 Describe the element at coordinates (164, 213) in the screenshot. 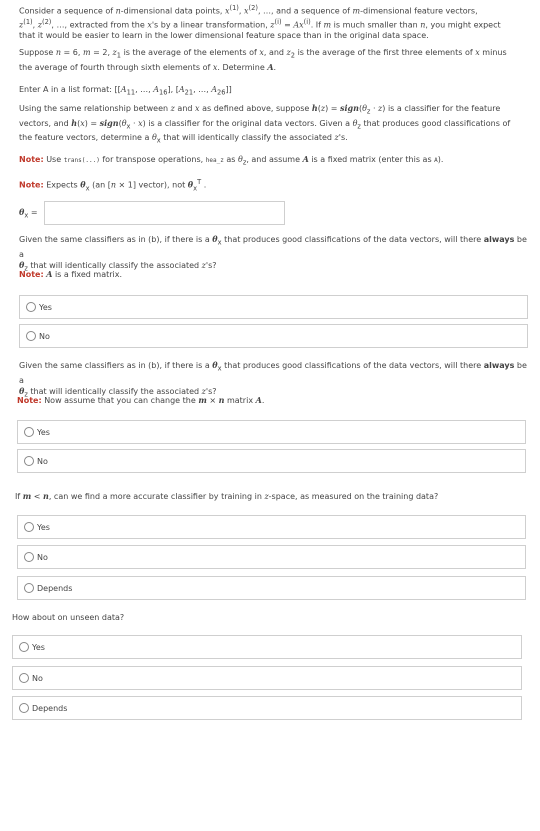

I see `theta-x-input` at that location.